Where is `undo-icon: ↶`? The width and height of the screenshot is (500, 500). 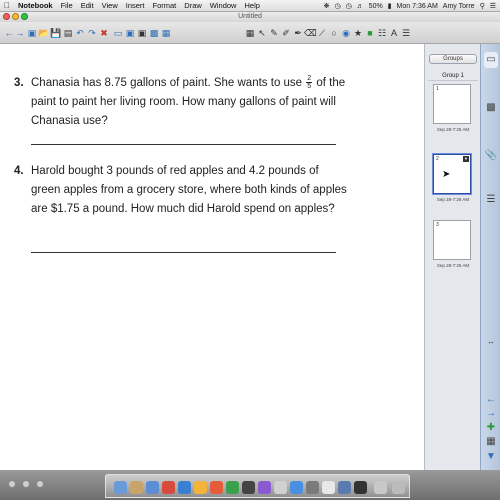
undo-icon: ↶ is located at coordinates (80, 33).